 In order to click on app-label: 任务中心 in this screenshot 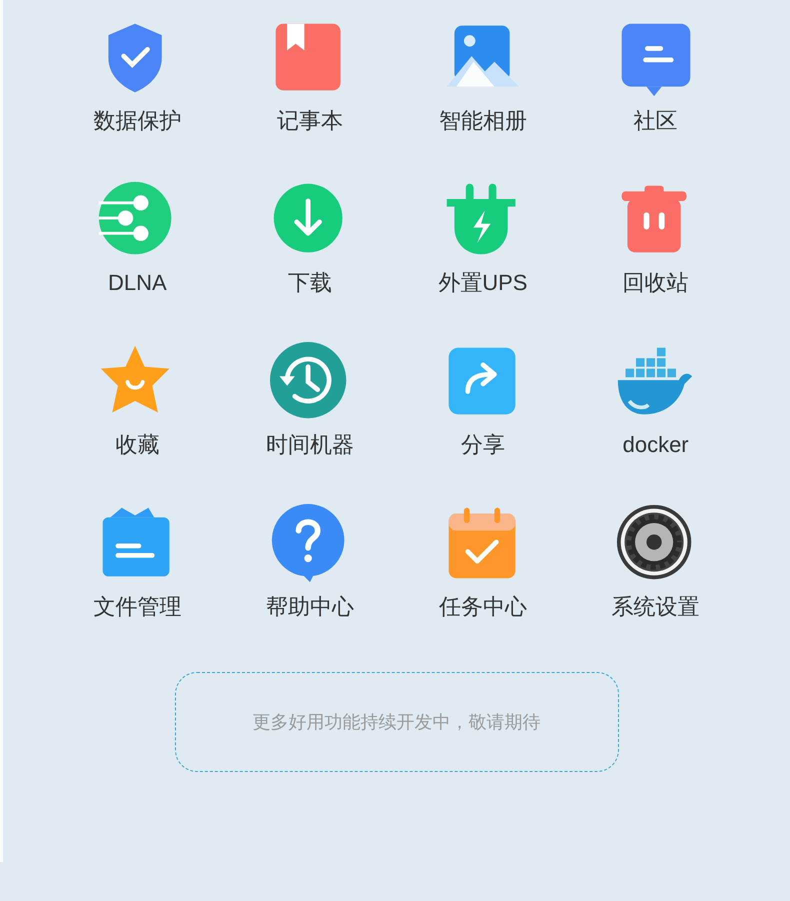, I will do `click(482, 607)`.